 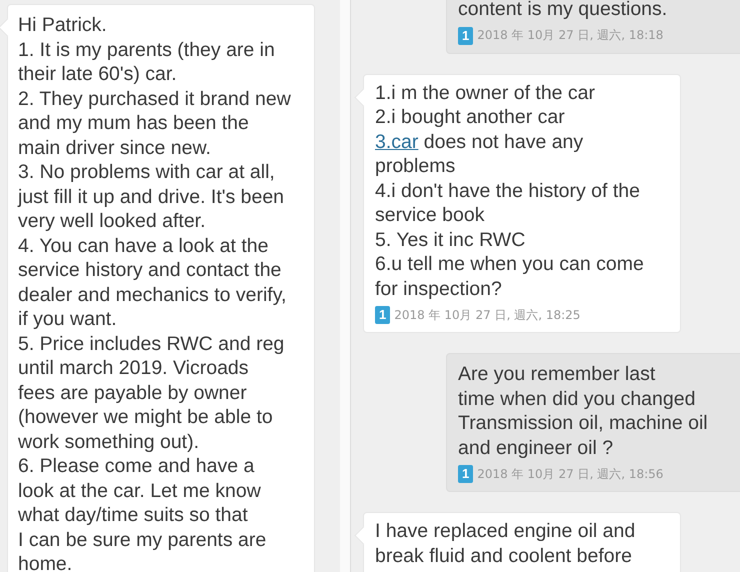 I want to click on message-text: Are you remember last time when did you changed Transmission oil, machine oil and engineer oil ?, so click(x=583, y=411).